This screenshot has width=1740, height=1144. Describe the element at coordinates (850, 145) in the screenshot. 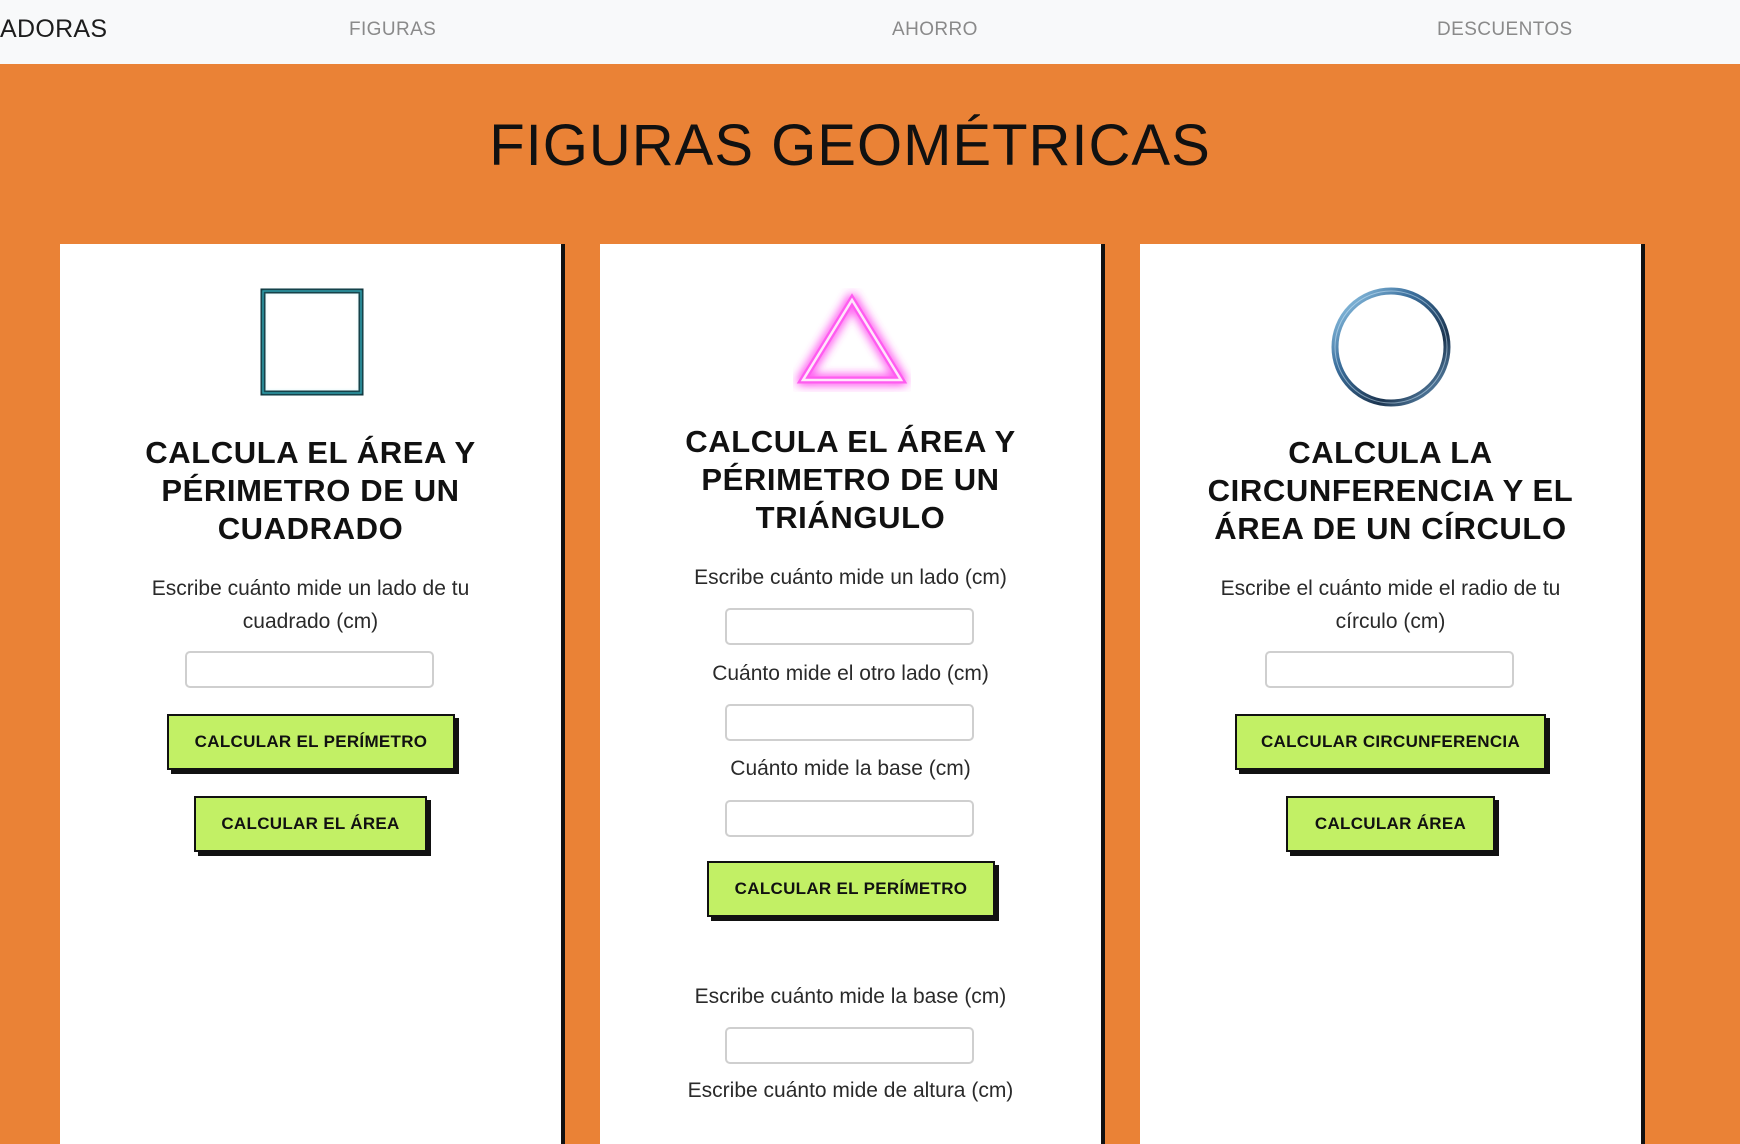

I see `page-title: FIGURAS GEOMÉTRICAS` at that location.